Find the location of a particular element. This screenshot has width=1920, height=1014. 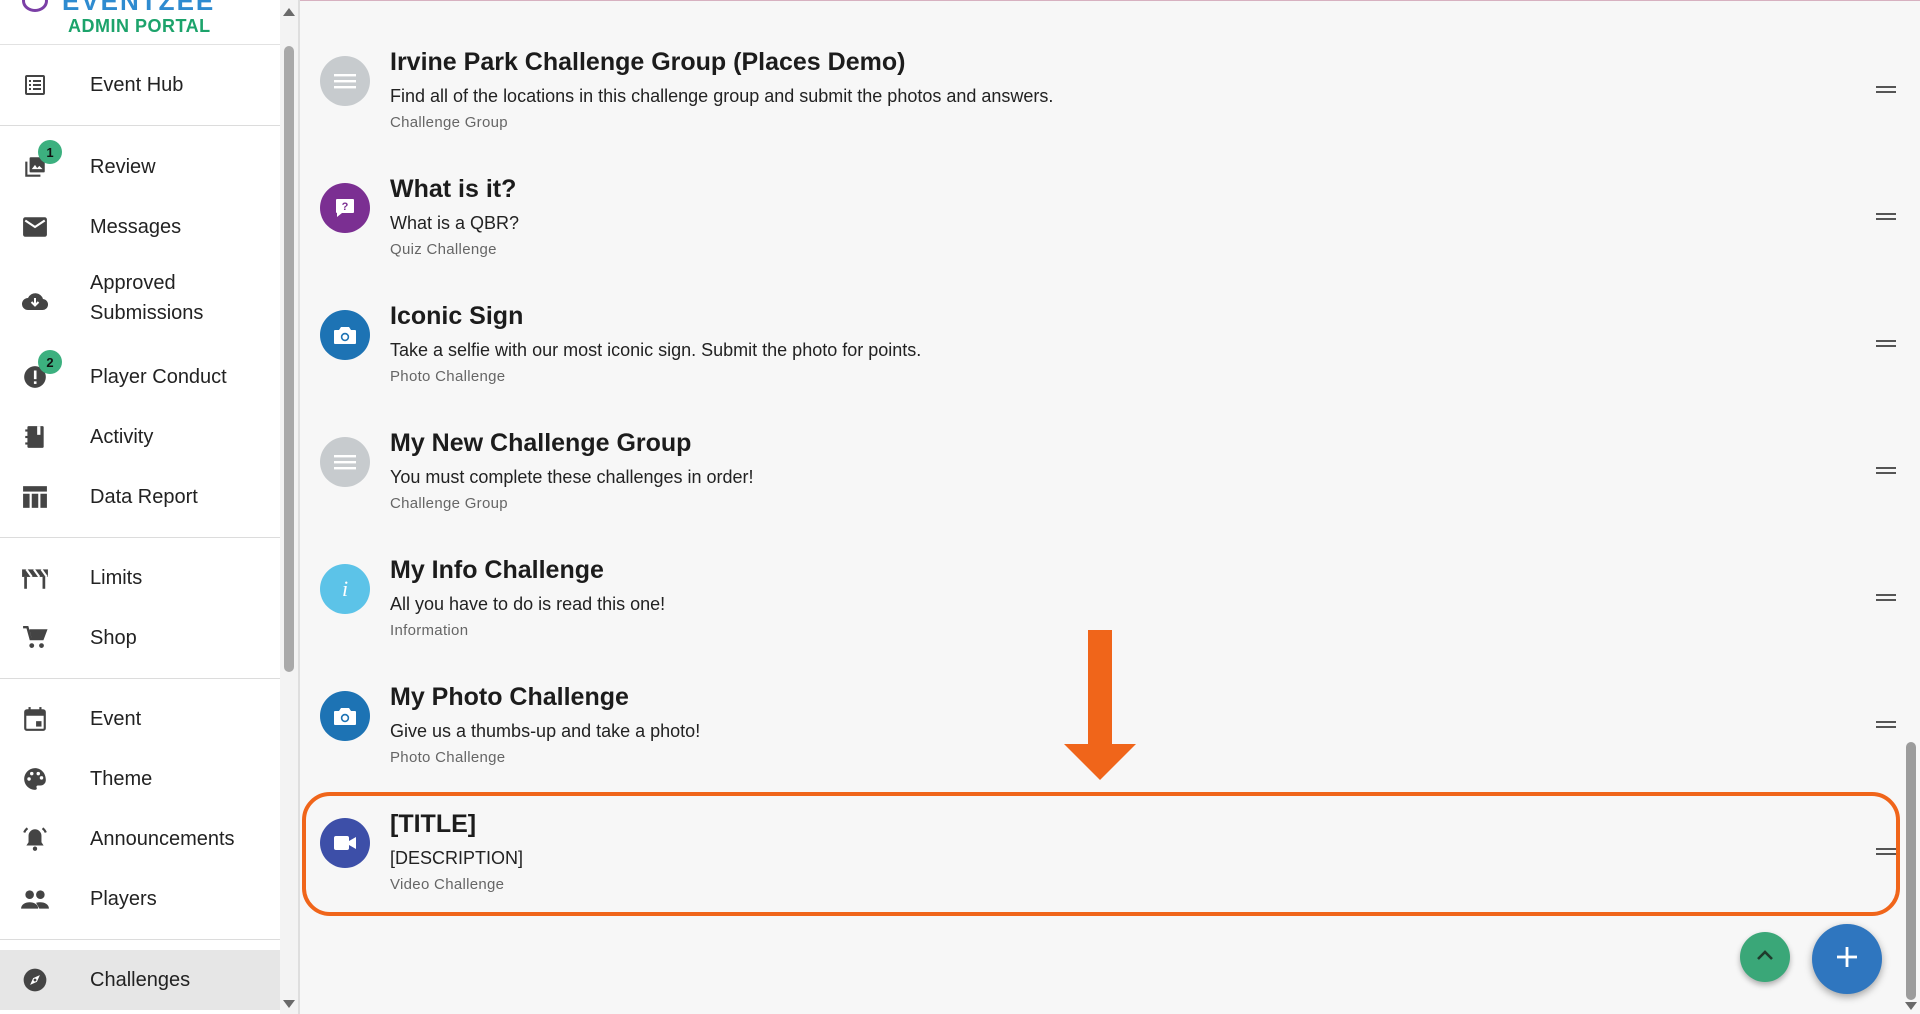

notebook-icon is located at coordinates (35, 437).